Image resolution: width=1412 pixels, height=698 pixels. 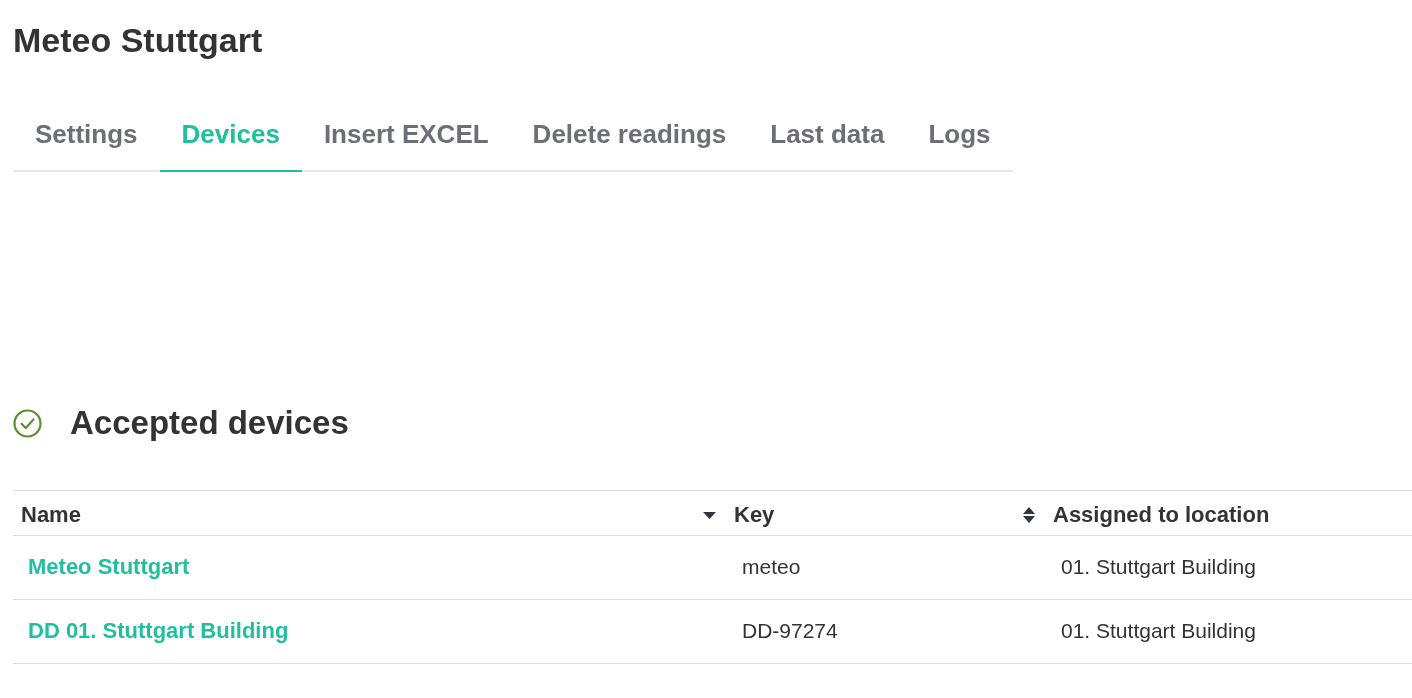 What do you see at coordinates (629, 135) in the screenshot?
I see `tab: Delete readings` at bounding box center [629, 135].